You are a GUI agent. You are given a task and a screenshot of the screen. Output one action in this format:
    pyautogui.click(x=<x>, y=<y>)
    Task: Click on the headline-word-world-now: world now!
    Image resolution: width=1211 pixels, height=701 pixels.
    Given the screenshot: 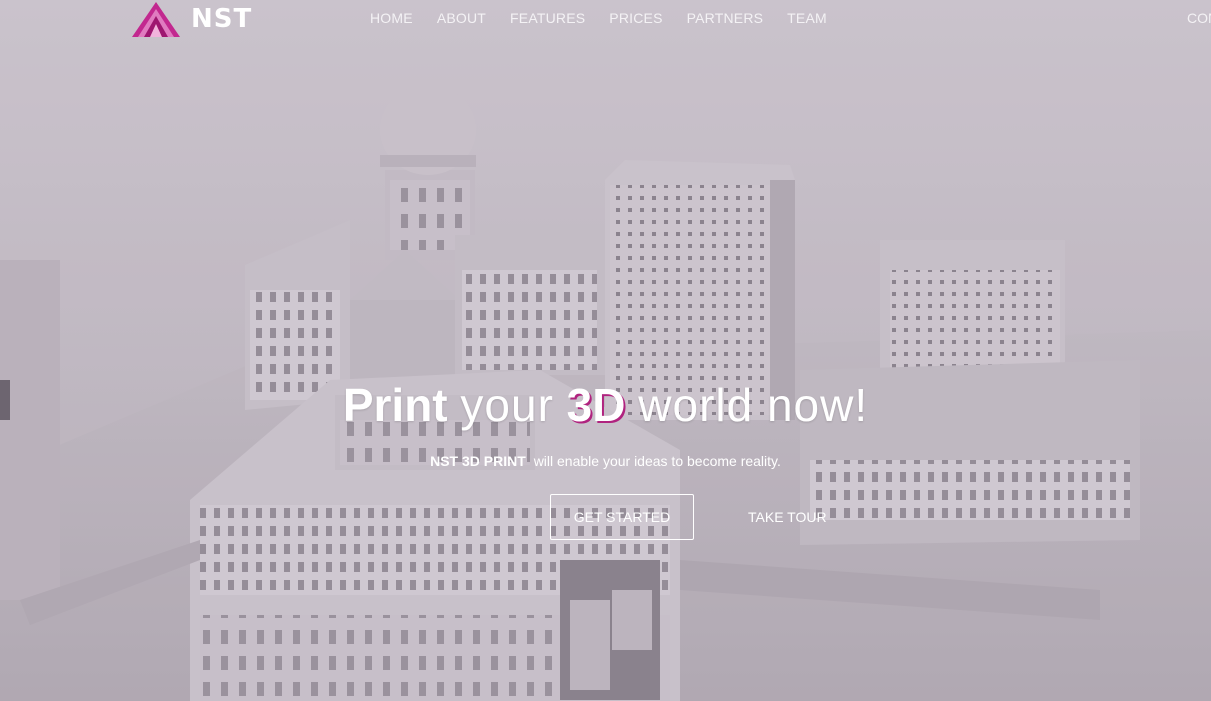 What is the action you would take?
    pyautogui.click(x=753, y=405)
    